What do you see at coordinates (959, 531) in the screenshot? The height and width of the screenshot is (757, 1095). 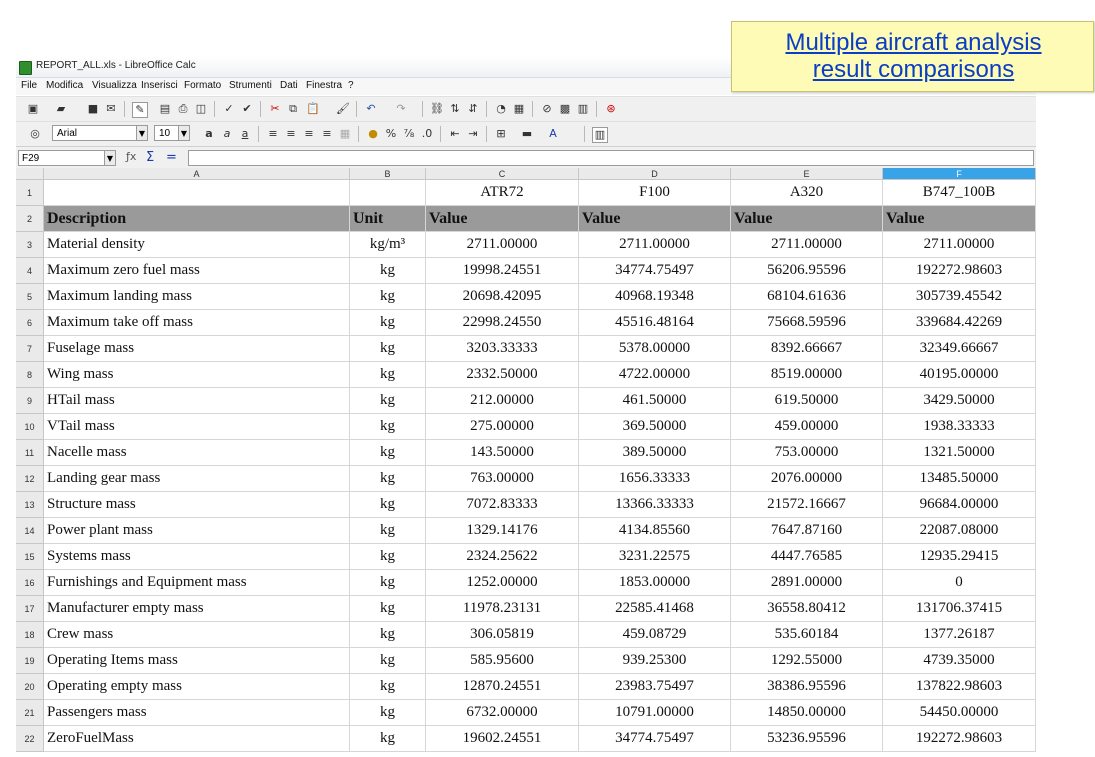 I see `cell-f: 22087.08000` at bounding box center [959, 531].